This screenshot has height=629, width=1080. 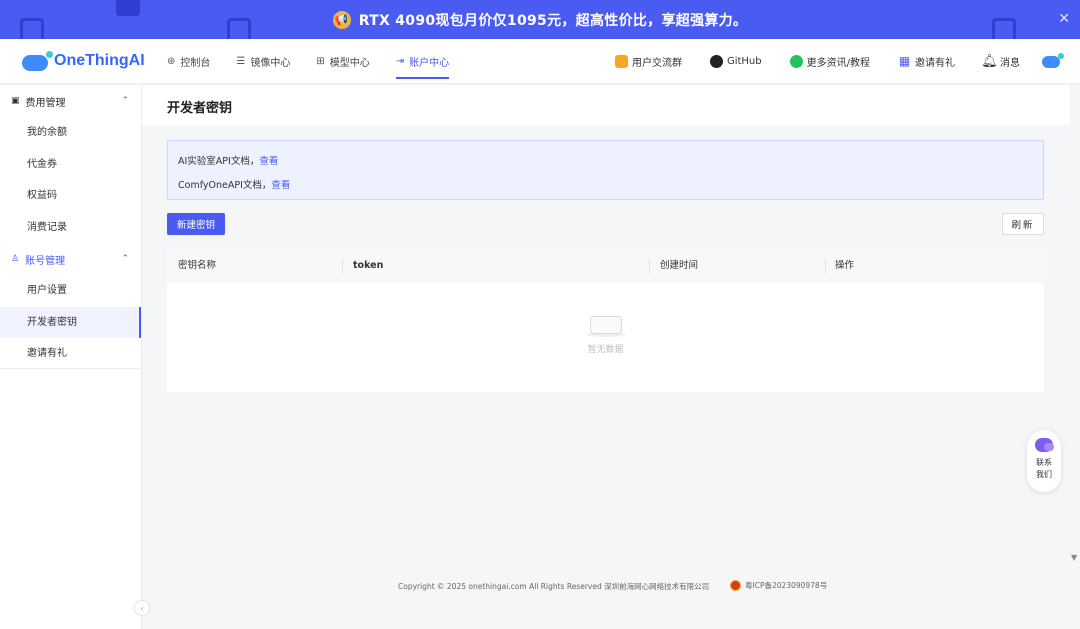 I want to click on user-group-link: 用户交流群, so click(x=648, y=61).